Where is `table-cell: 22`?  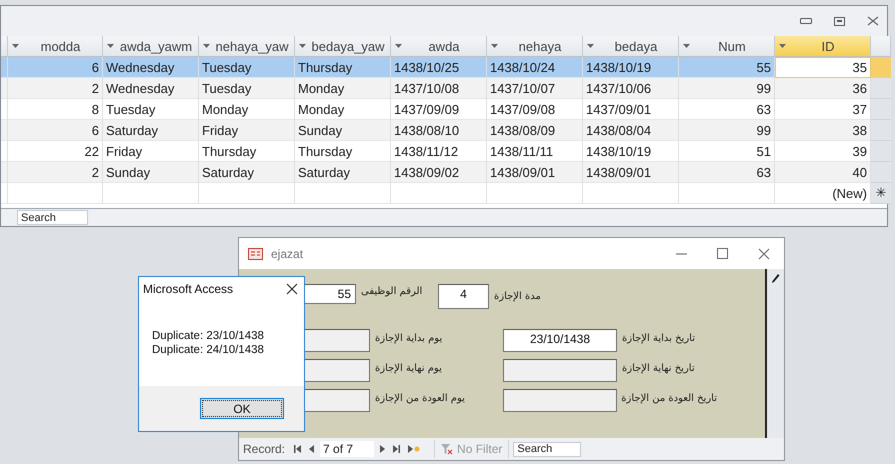
table-cell: 22 is located at coordinates (55, 151).